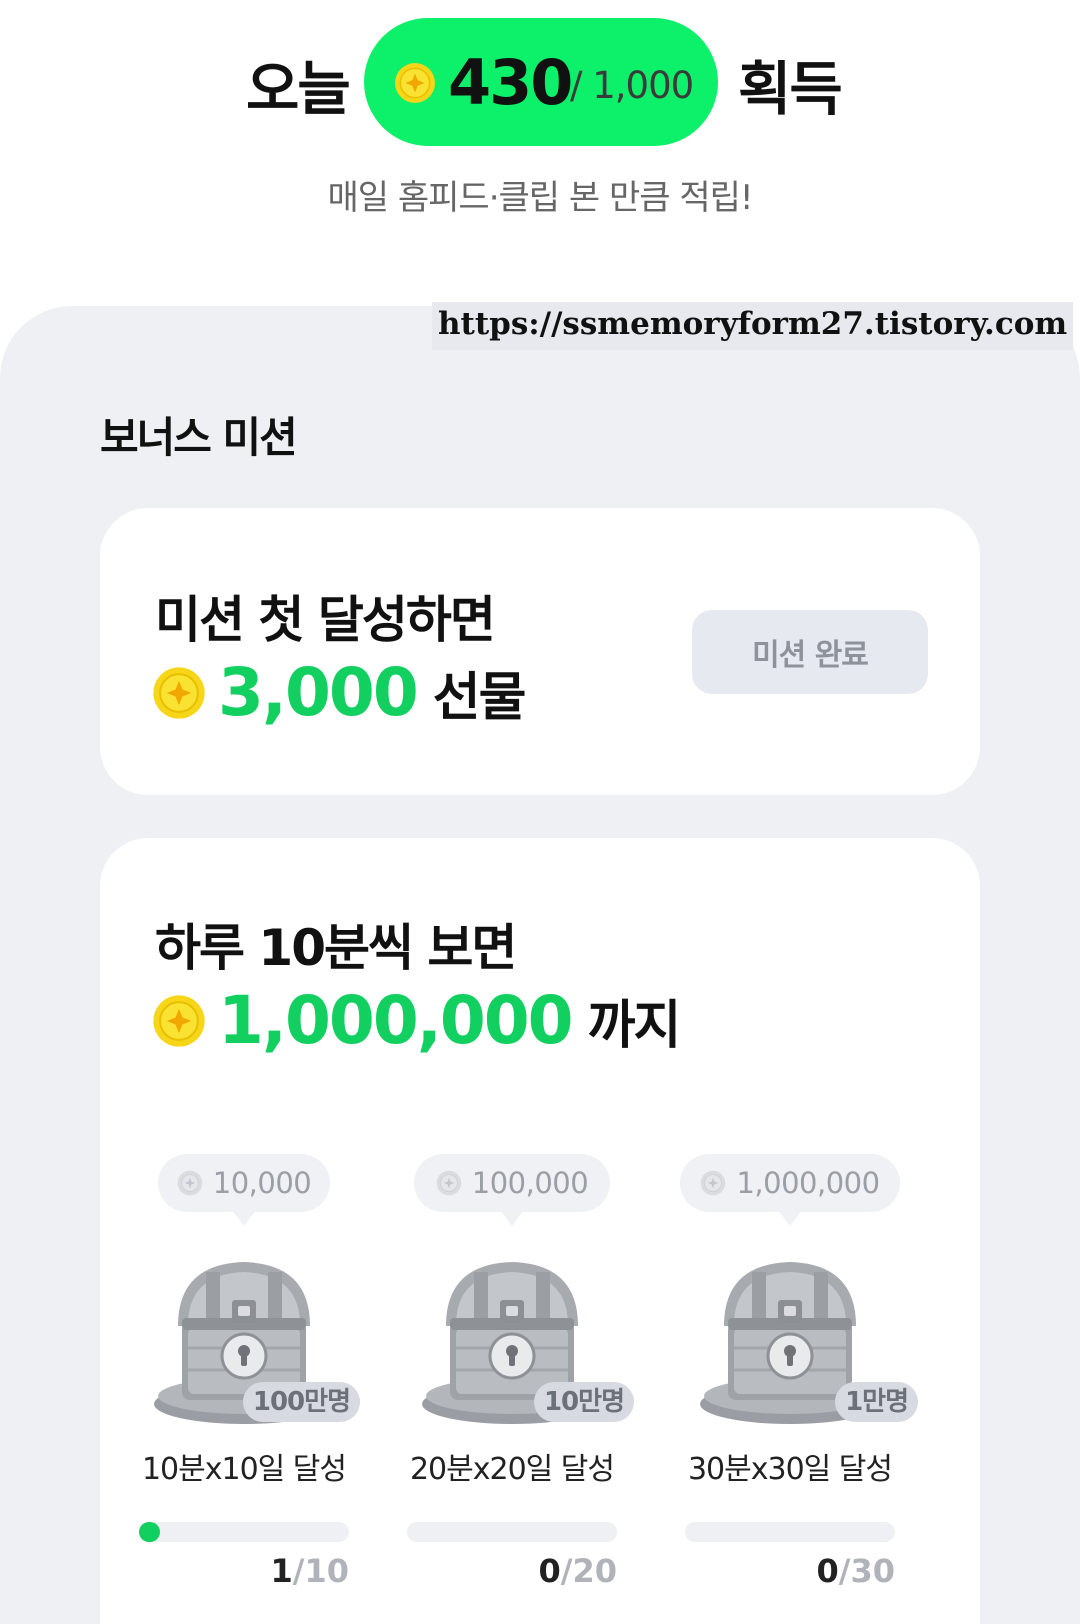  I want to click on tier-reward-bubble: 1,000,000, so click(790, 1190).